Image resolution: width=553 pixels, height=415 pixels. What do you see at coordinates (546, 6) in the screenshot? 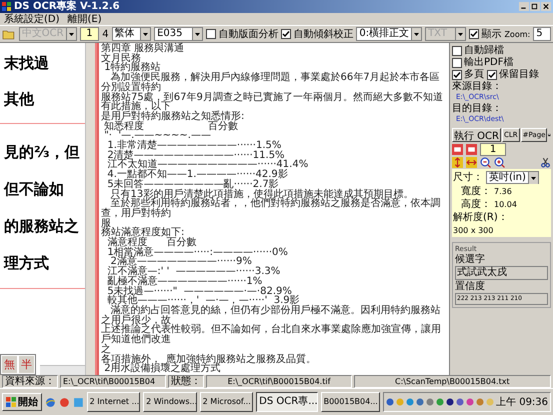
I see `close-icon` at bounding box center [546, 6].